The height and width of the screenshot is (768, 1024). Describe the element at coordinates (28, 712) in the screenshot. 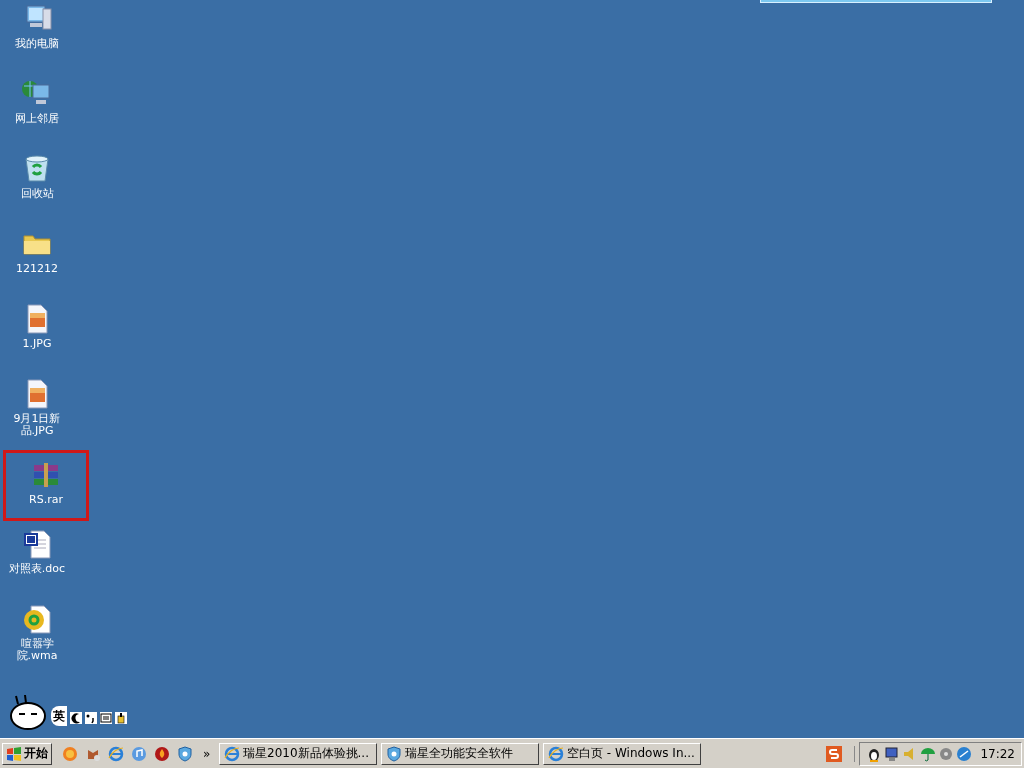

I see `rabbit-icon` at that location.